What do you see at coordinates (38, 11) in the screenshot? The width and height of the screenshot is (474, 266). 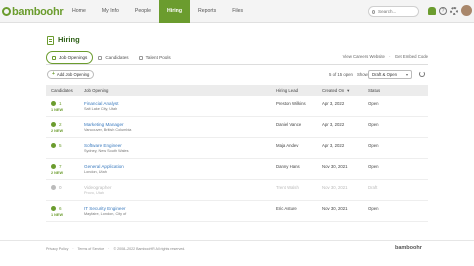 I see `logo-text: bamboohr` at bounding box center [38, 11].